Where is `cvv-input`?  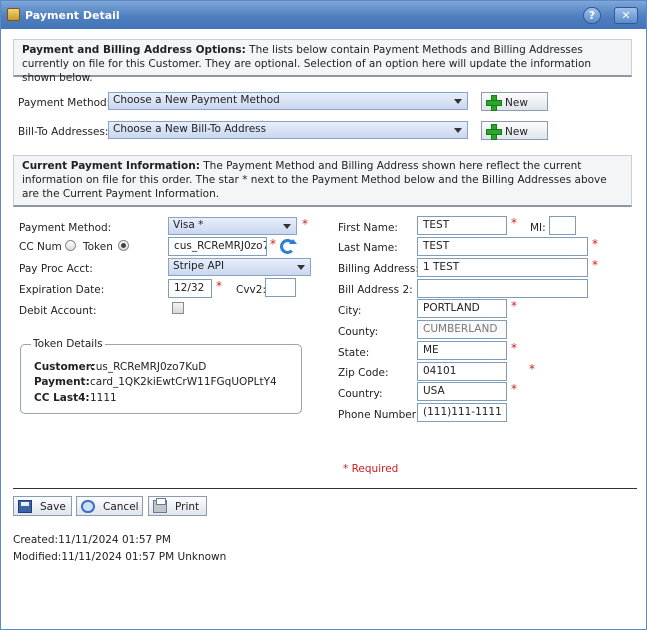 cvv-input is located at coordinates (280, 287).